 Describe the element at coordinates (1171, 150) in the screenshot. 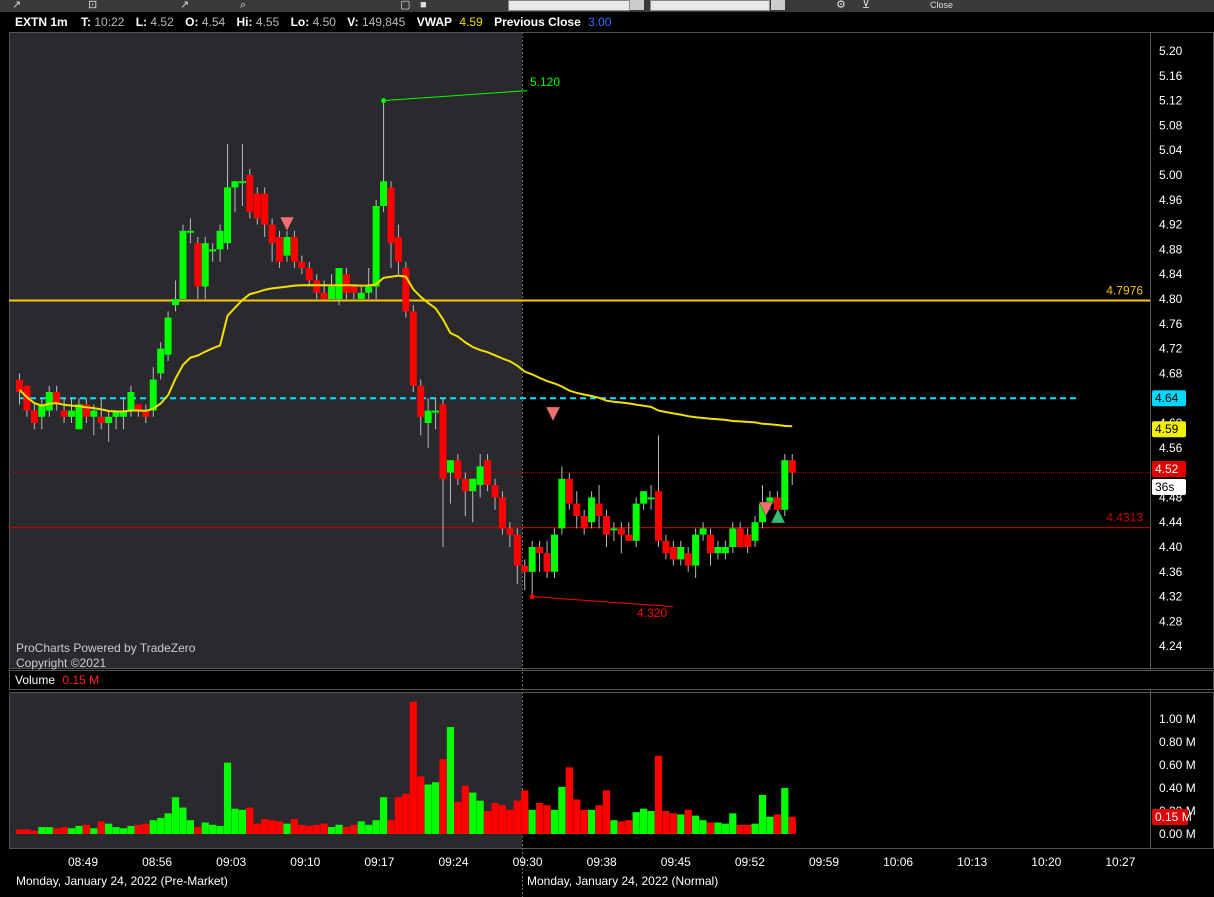

I see `price-tick-label: 5.04` at that location.